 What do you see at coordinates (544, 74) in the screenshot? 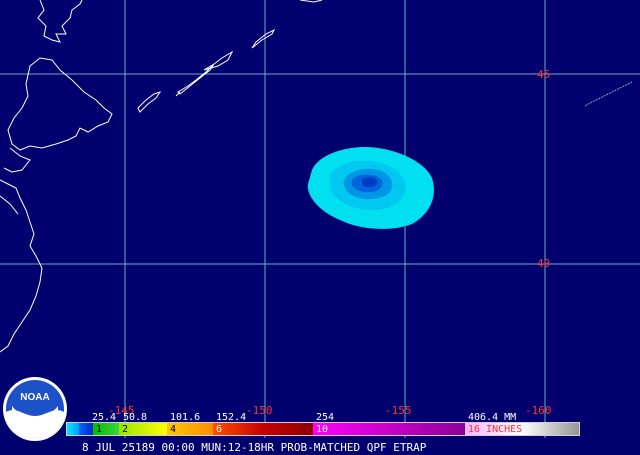
I see `lat-label-45: 45` at bounding box center [544, 74].